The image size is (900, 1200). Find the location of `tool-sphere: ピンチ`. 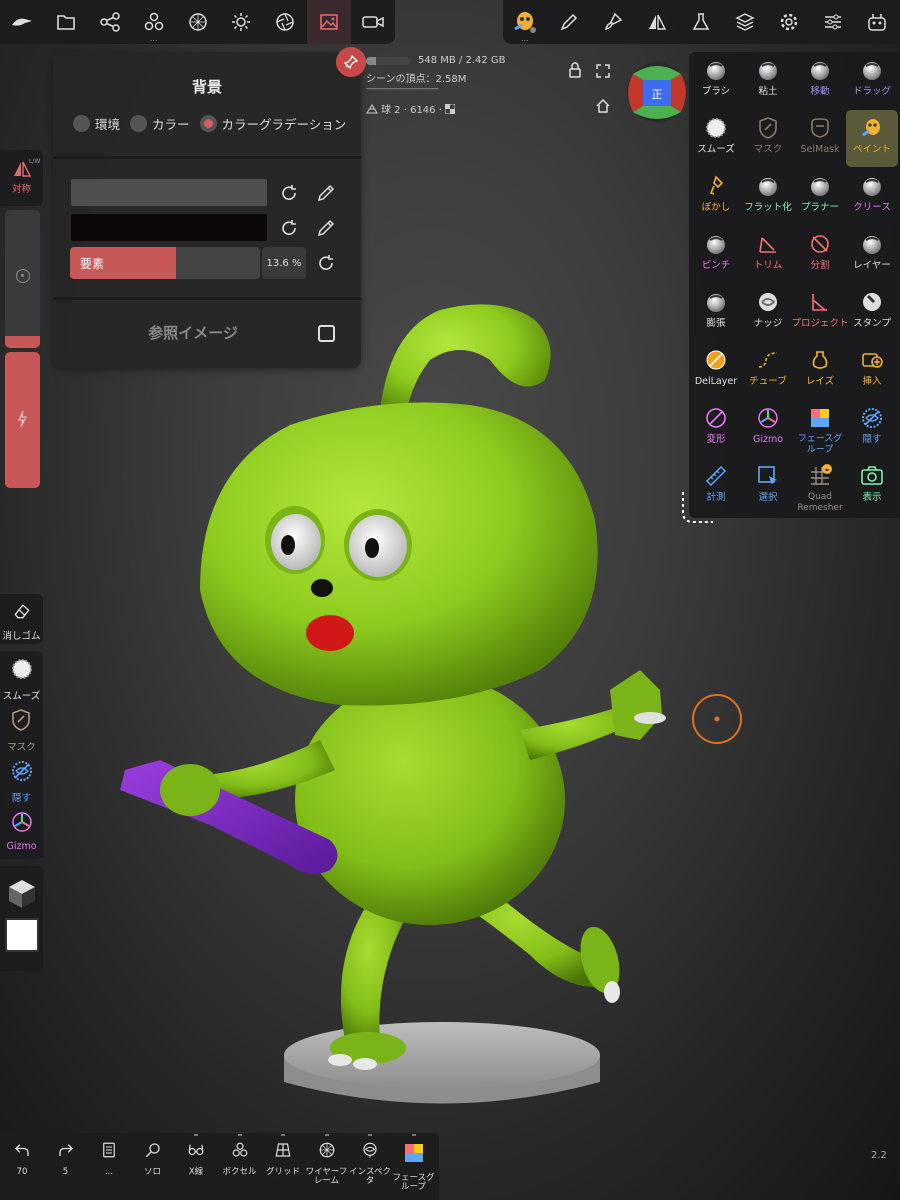

tool-sphere: ピンチ is located at coordinates (716, 254).